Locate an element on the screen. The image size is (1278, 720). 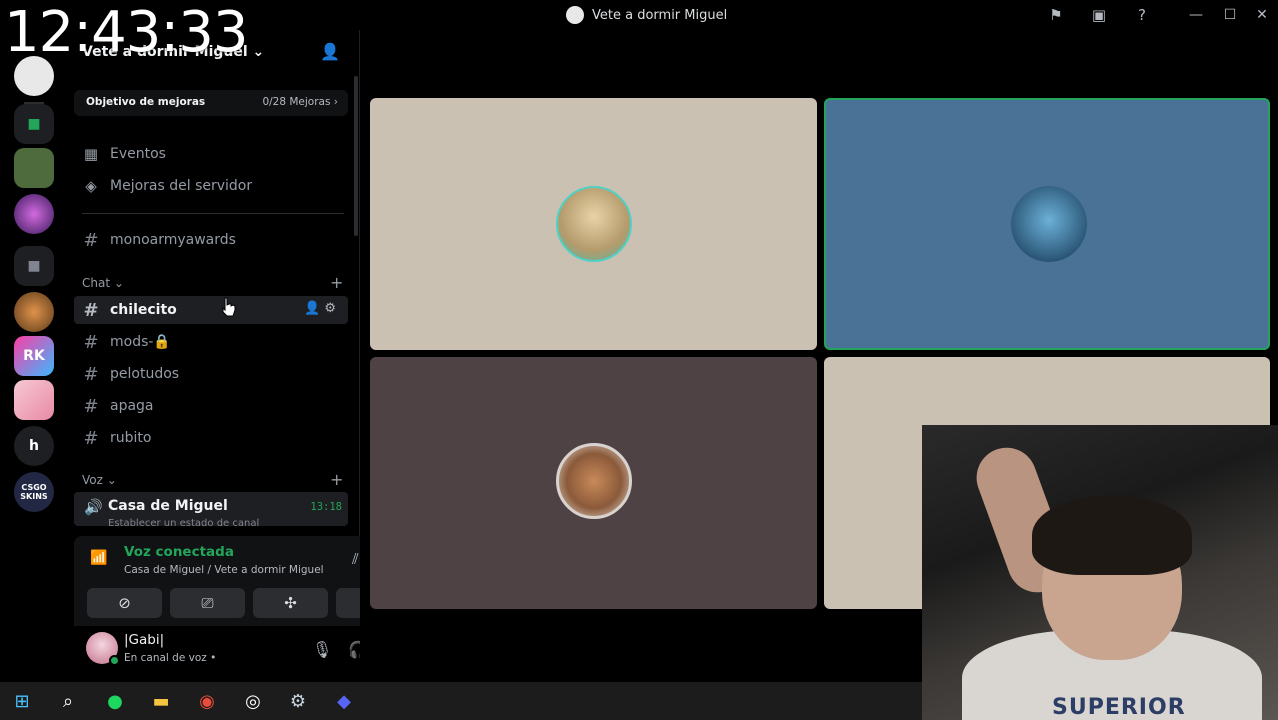
server-icon-h: h is located at coordinates (34, 446).